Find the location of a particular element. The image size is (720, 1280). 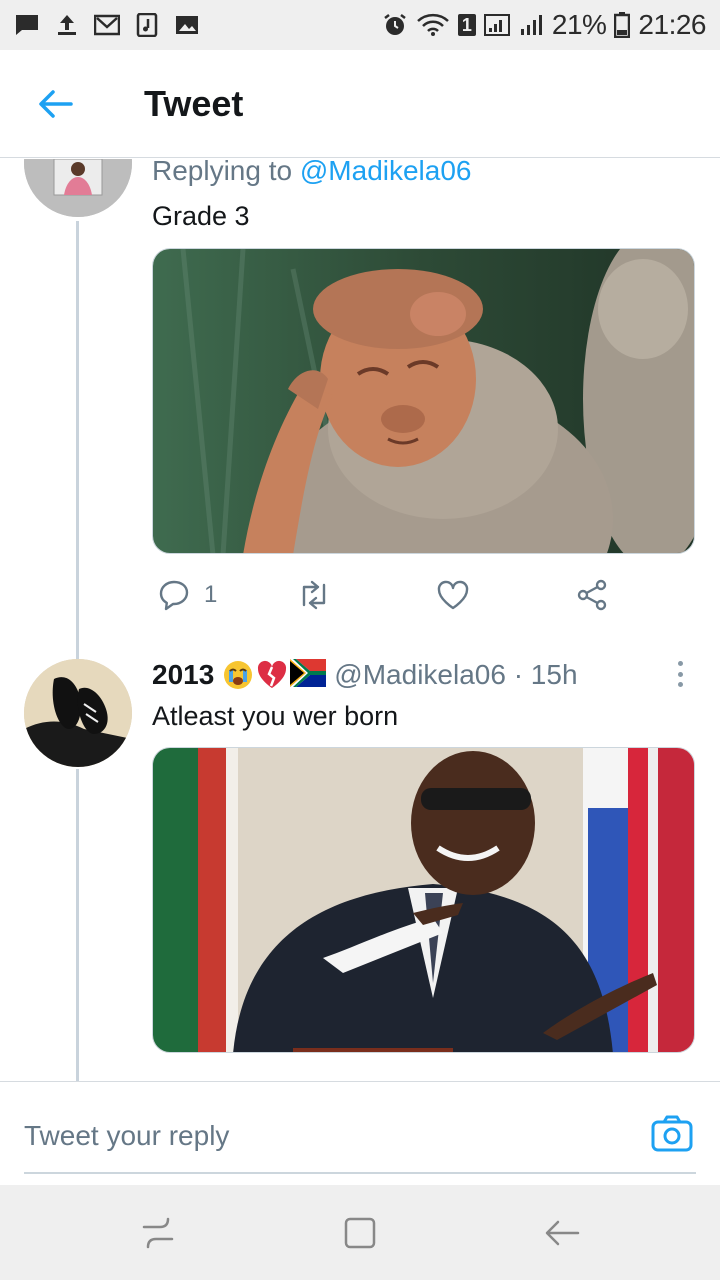

retweet-button is located at coordinates (314, 595).